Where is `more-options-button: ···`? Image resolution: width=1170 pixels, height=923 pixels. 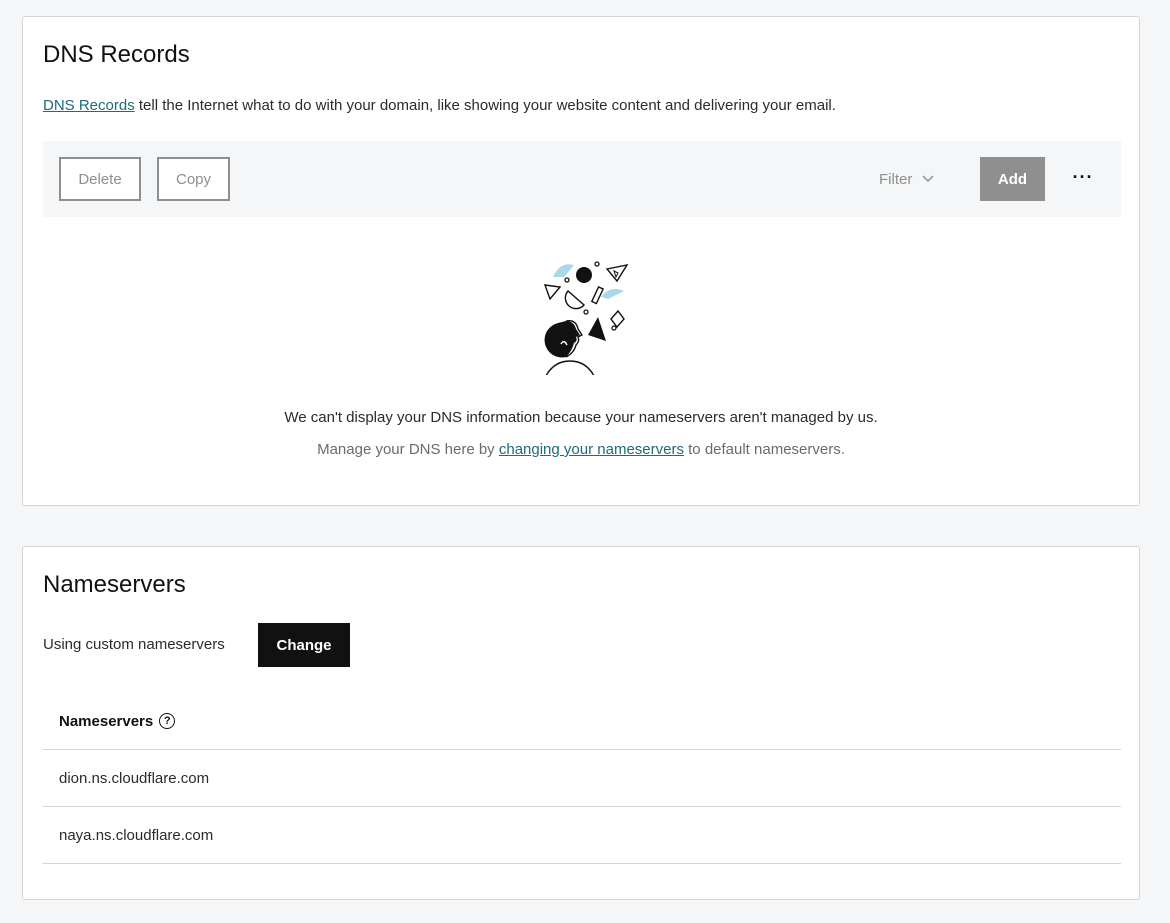
more-options-button: ··· is located at coordinates (1083, 177).